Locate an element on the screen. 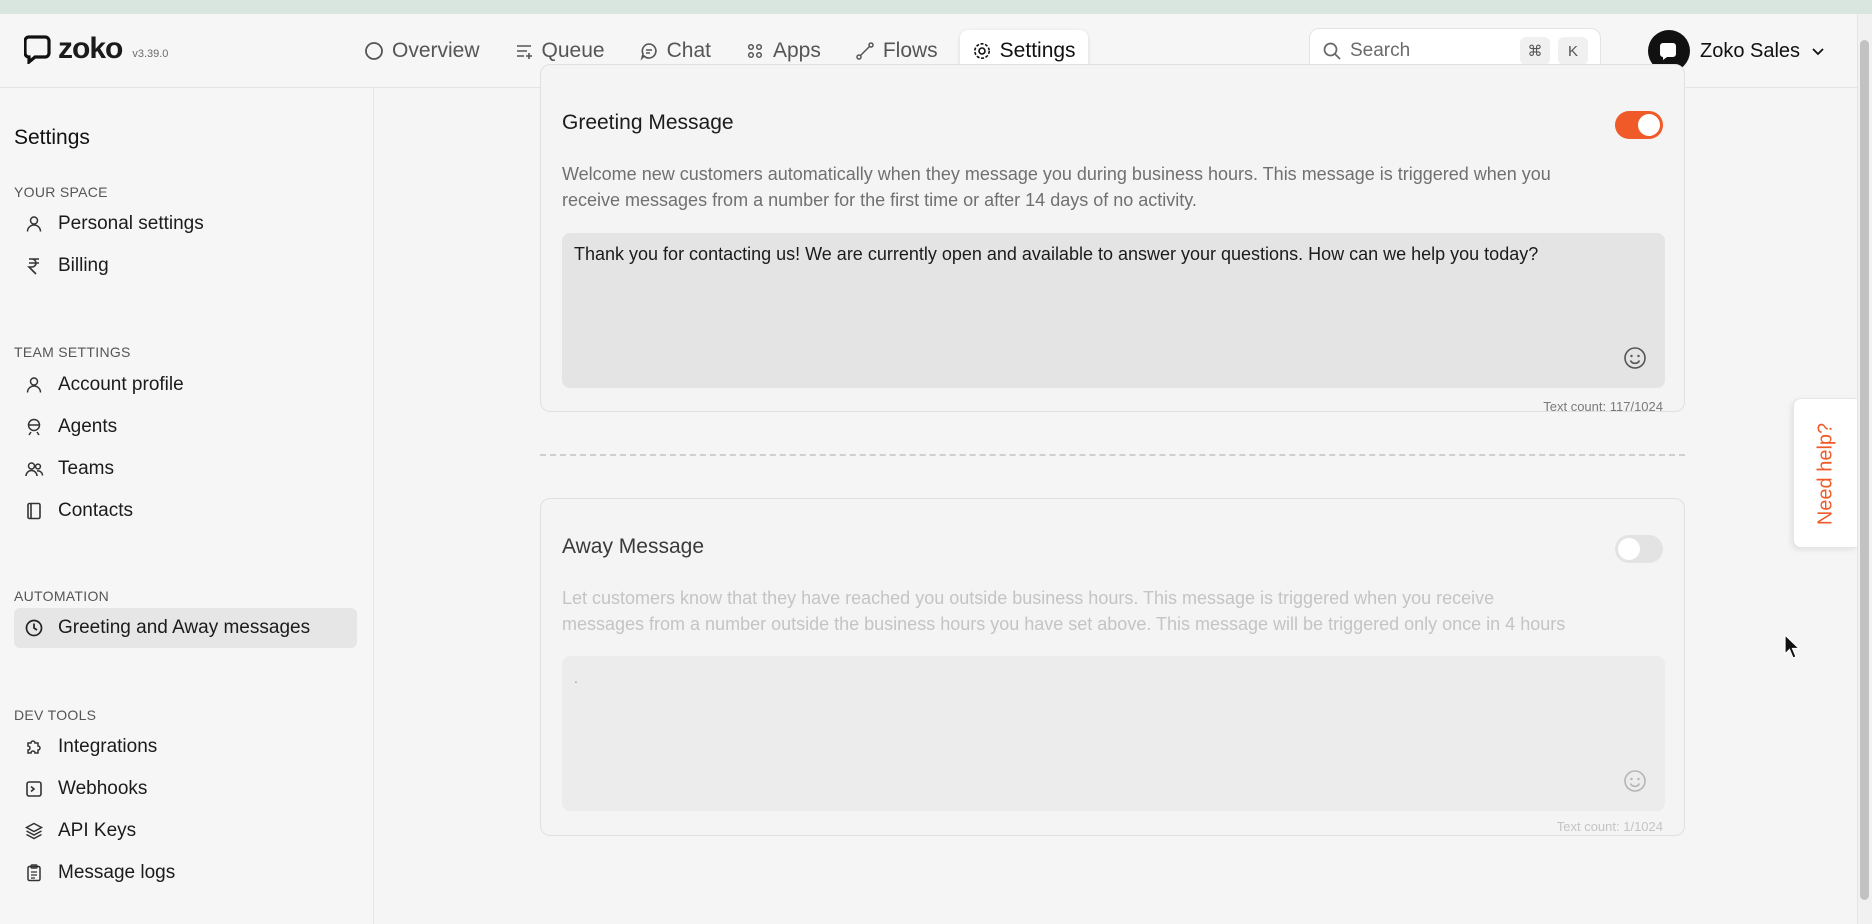 This screenshot has height=924, width=1872. chat-icon is located at coordinates (648, 52).